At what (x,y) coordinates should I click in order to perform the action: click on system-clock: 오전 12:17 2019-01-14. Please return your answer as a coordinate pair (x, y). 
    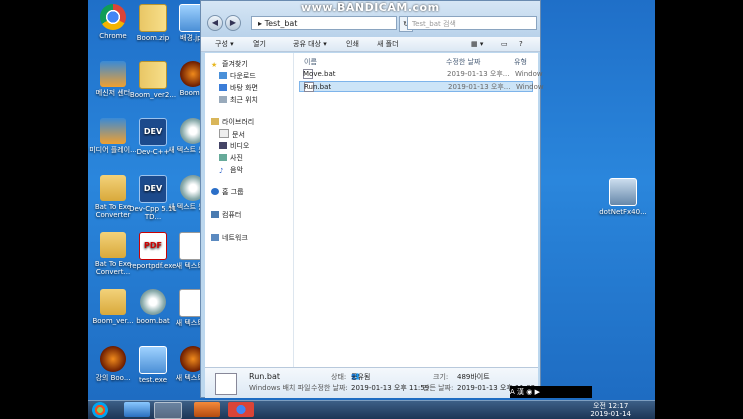
    Looking at the image, I should click on (610, 410).